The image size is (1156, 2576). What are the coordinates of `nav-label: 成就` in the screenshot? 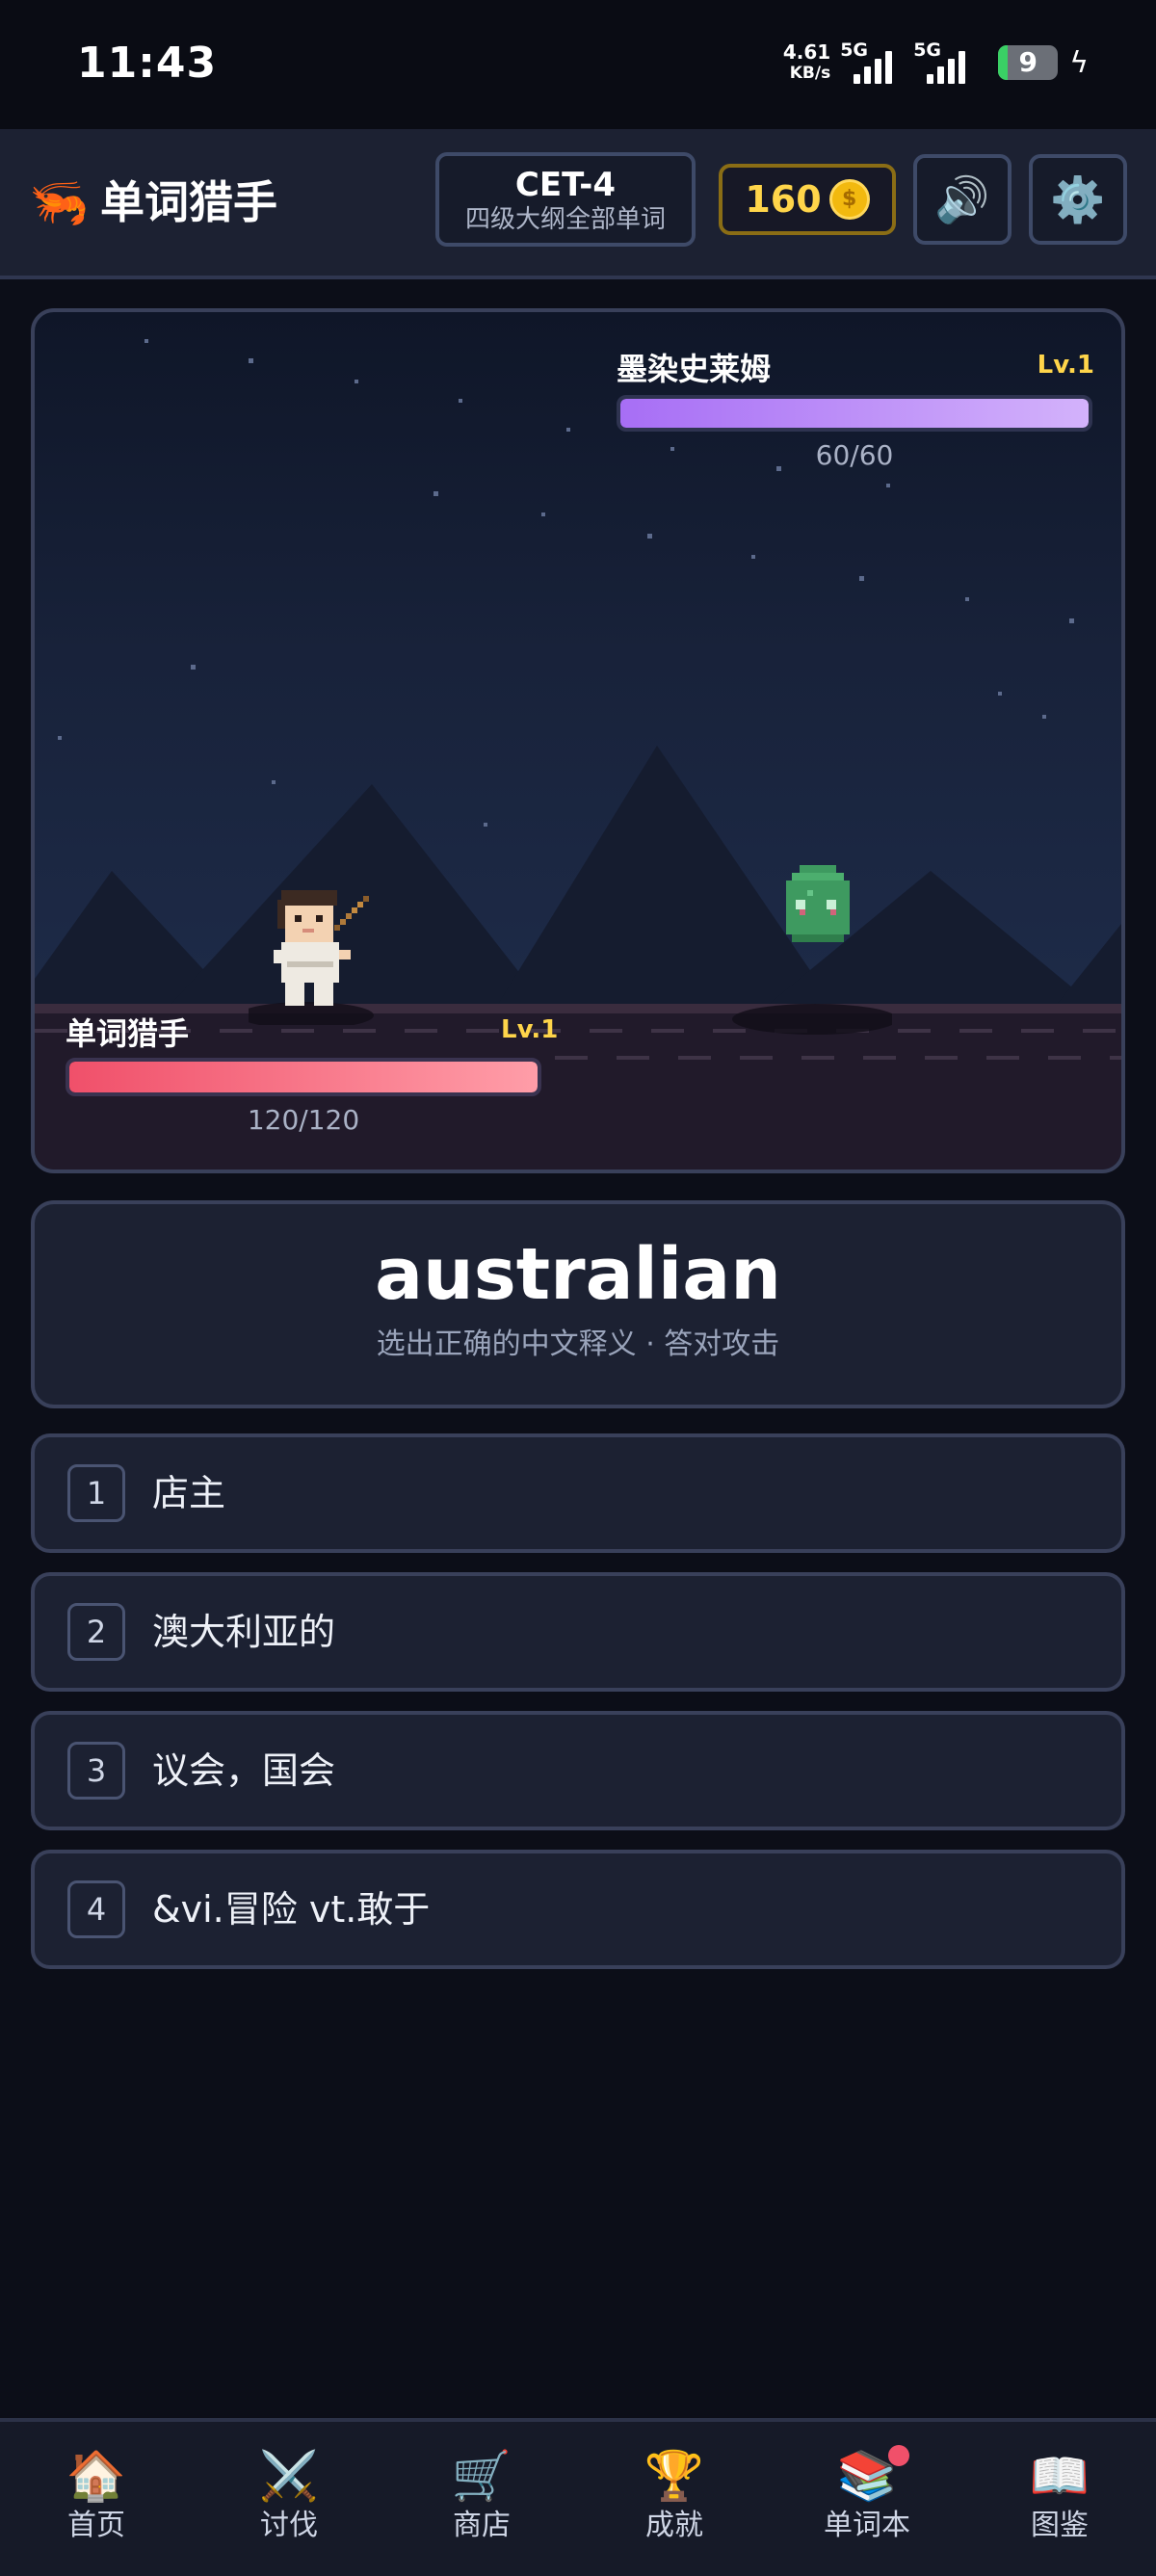 It's located at (674, 2525).